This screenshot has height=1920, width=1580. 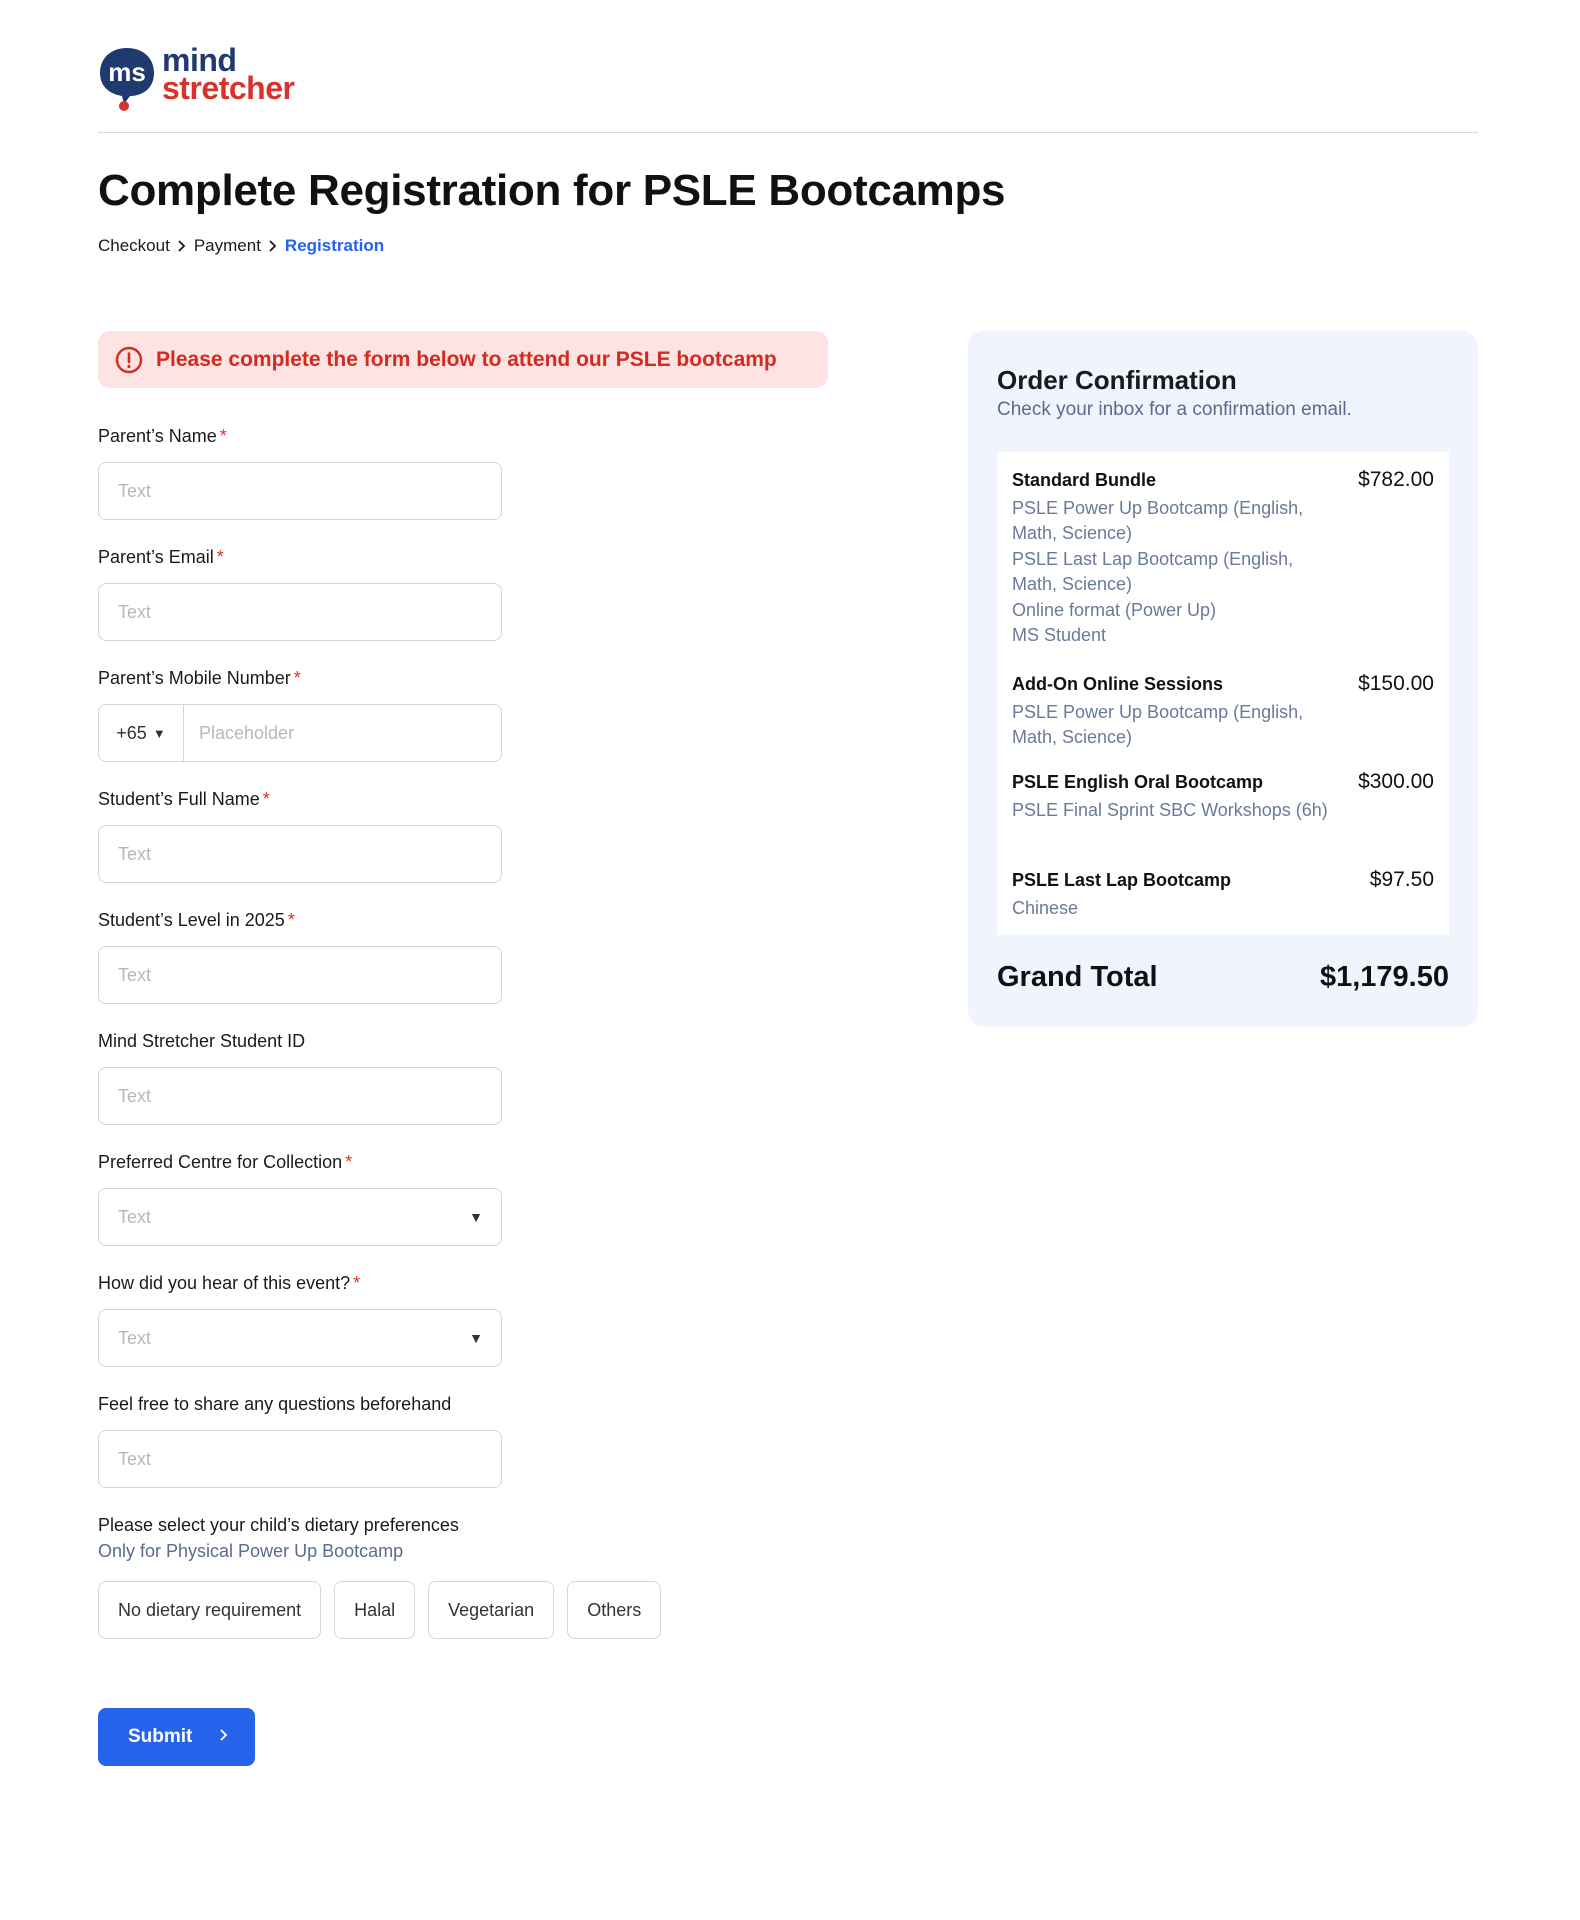 I want to click on parent-name-label: Parent’s Name, so click(x=157, y=436).